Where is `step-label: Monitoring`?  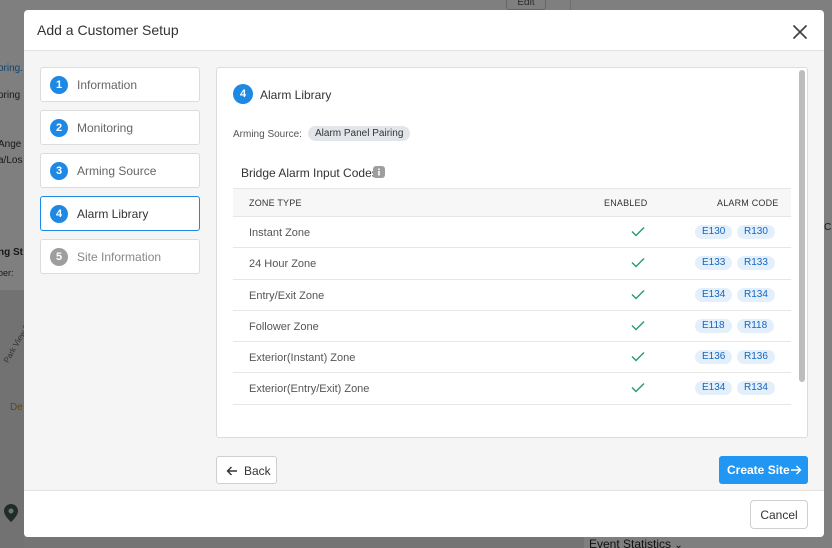 step-label: Monitoring is located at coordinates (105, 128).